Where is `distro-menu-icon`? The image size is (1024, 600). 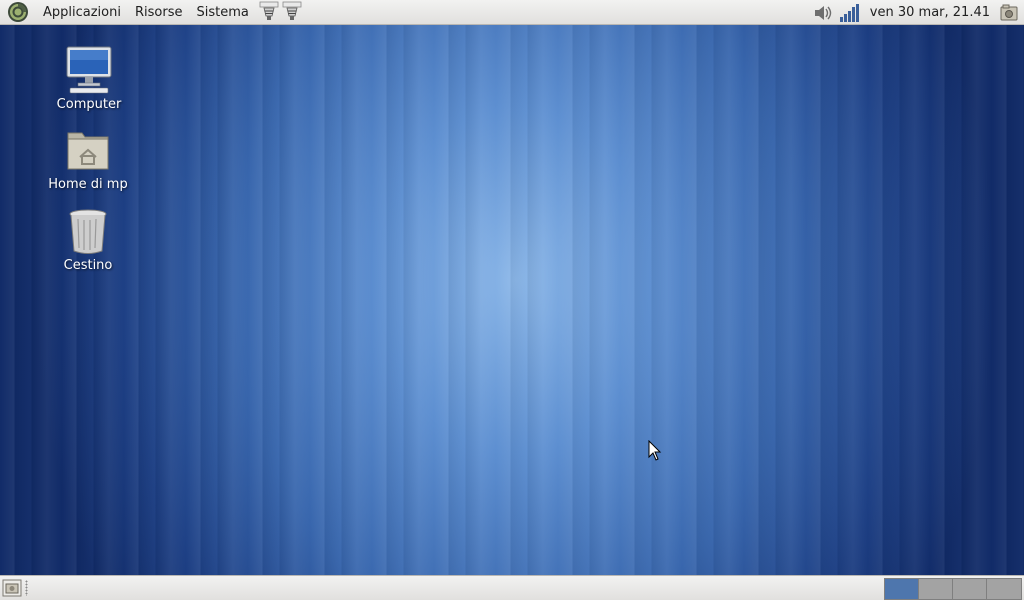
distro-menu-icon is located at coordinates (18, 12).